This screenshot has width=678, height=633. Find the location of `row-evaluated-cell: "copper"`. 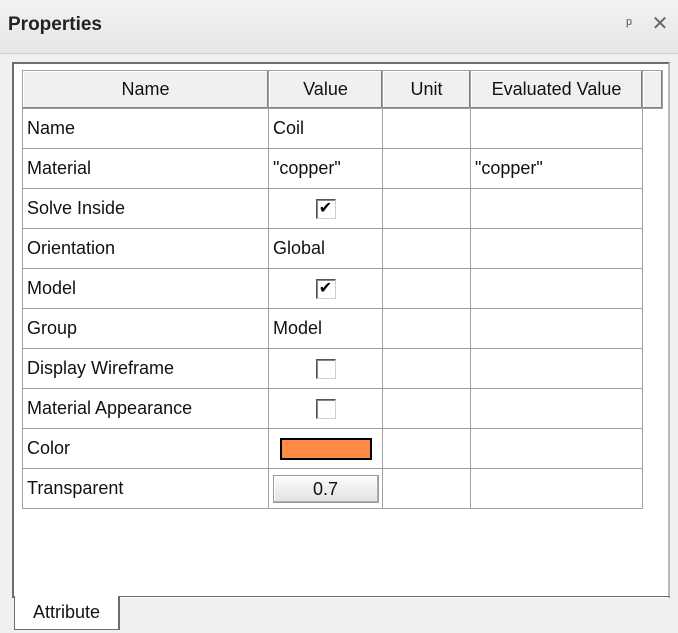

row-evaluated-cell: "copper" is located at coordinates (556, 168).